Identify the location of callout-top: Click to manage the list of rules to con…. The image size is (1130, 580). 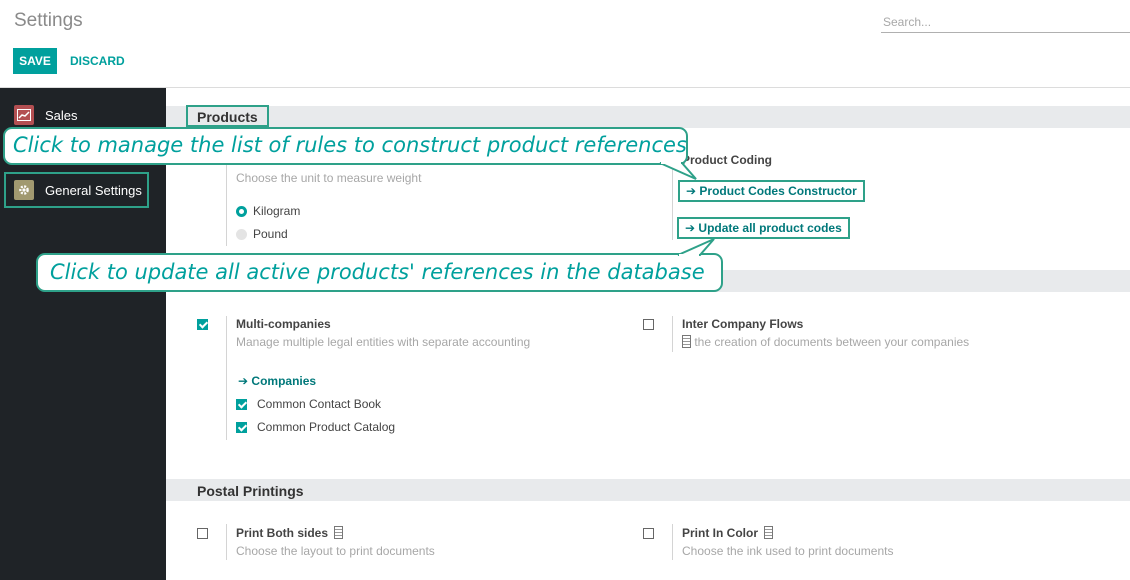
(350, 153).